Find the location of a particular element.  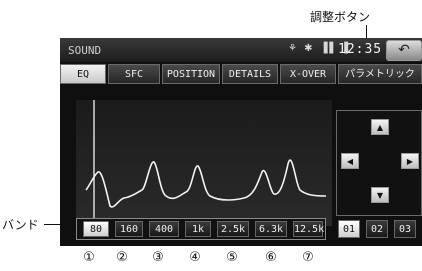

arrow-right-button: ▶ is located at coordinates (410, 161).